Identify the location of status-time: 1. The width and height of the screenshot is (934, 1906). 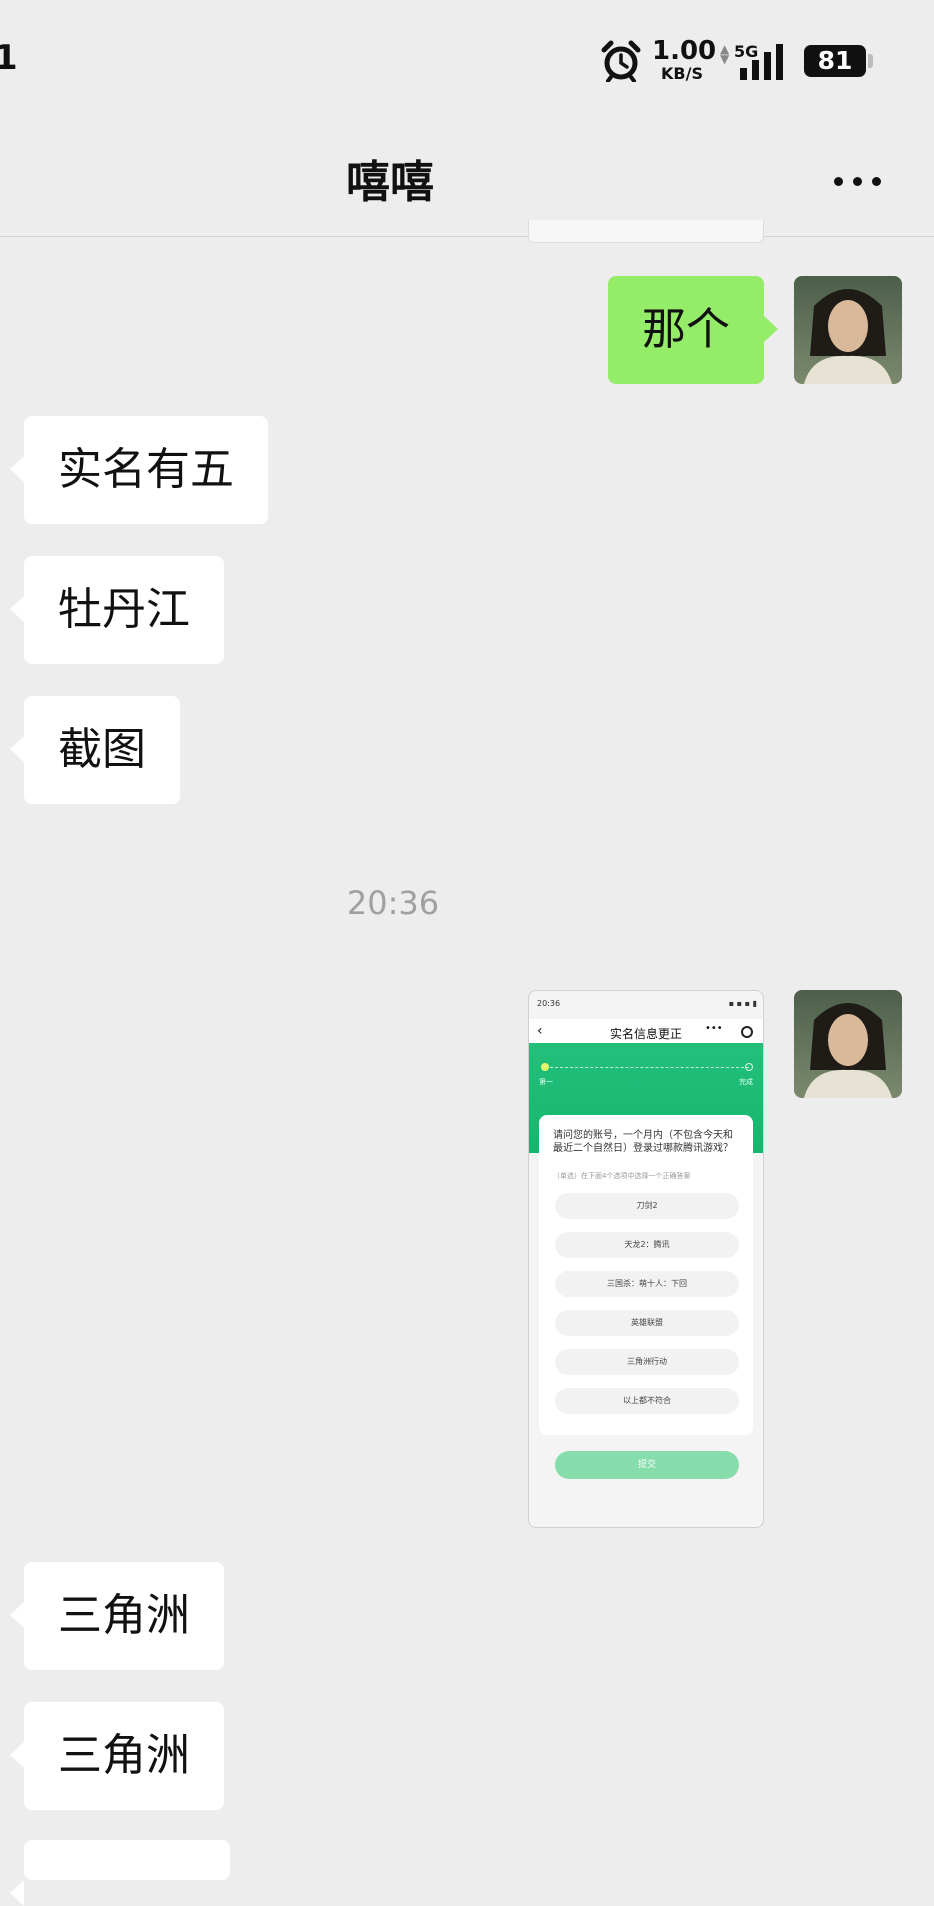
(9, 58).